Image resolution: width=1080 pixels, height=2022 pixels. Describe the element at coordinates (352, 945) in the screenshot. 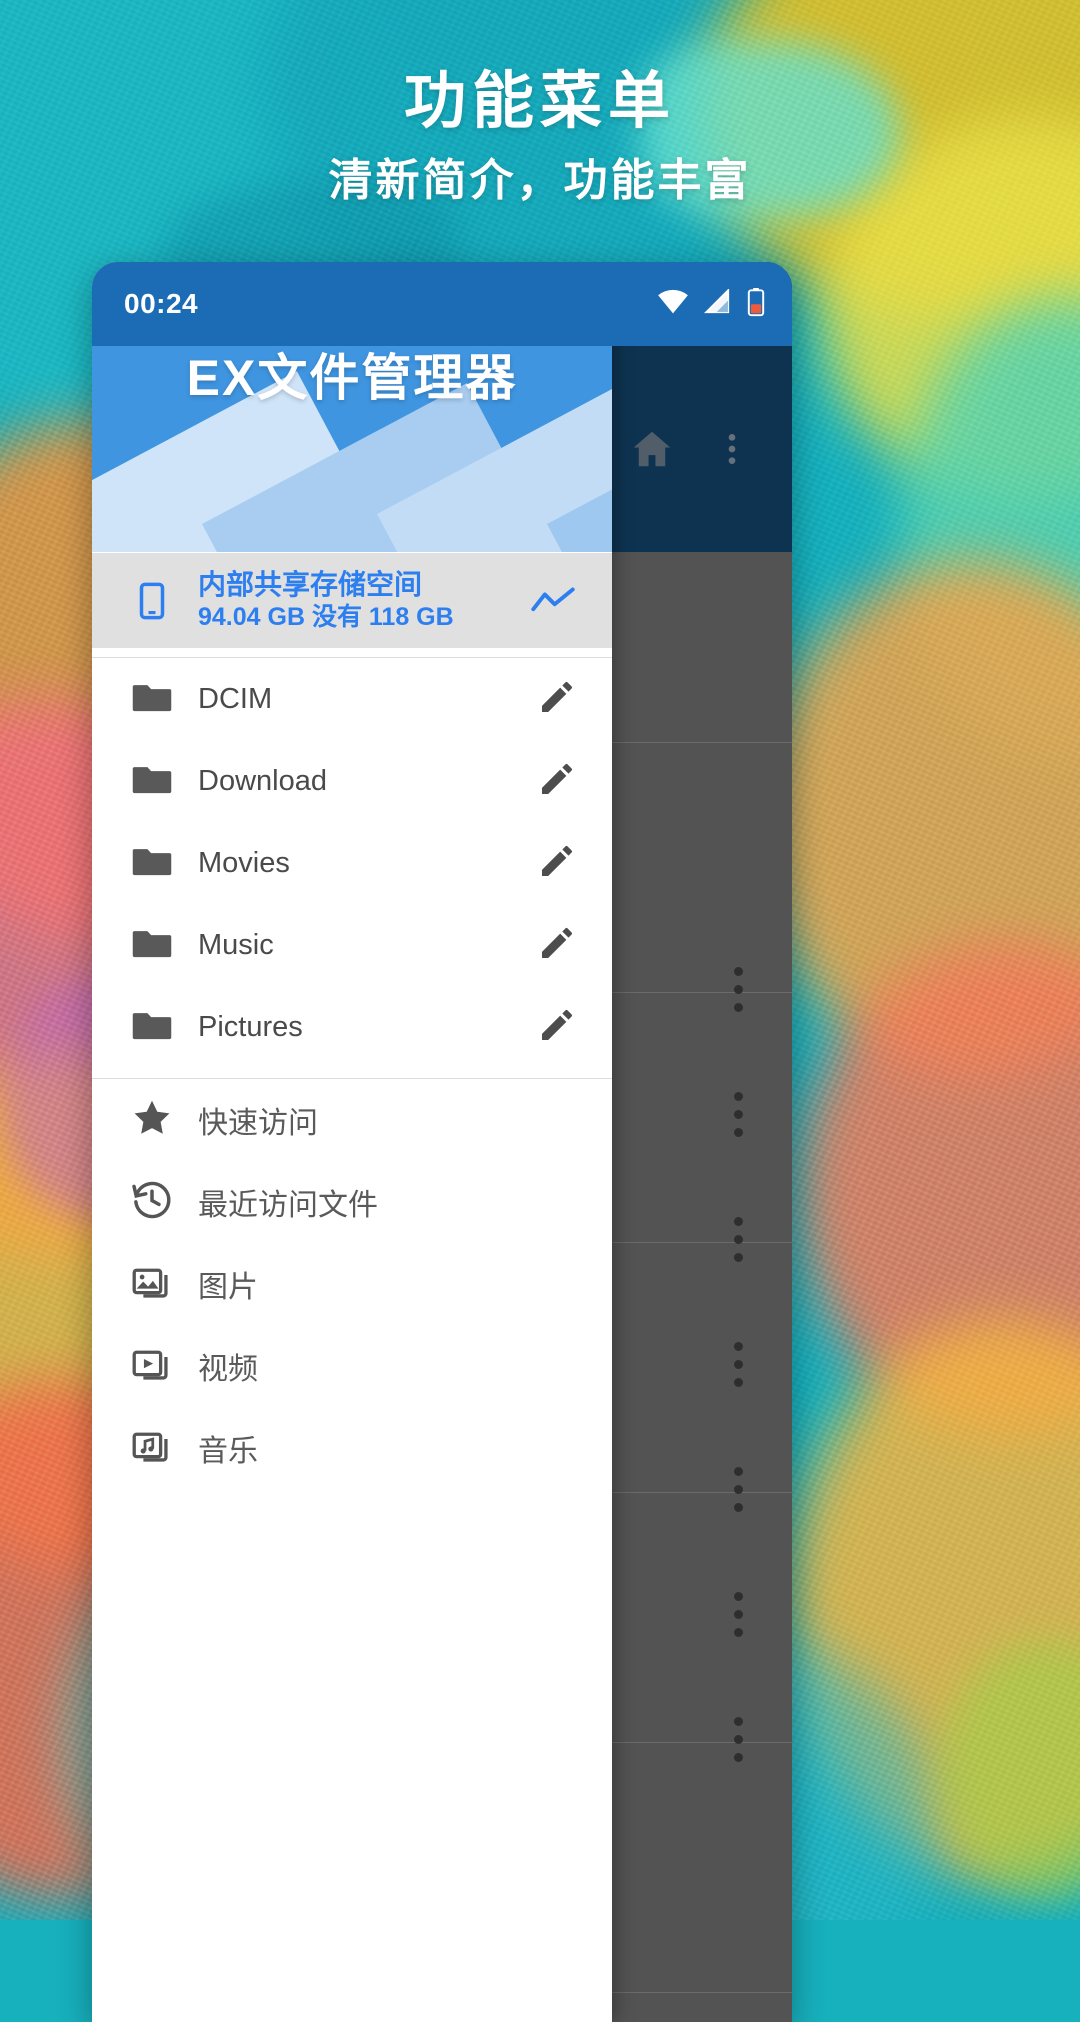

I see `drawer-item-music: Music` at that location.